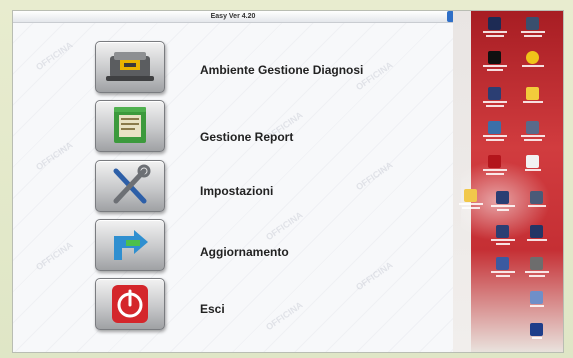  I want to click on menu-label: Aggiornamento, so click(244, 252).